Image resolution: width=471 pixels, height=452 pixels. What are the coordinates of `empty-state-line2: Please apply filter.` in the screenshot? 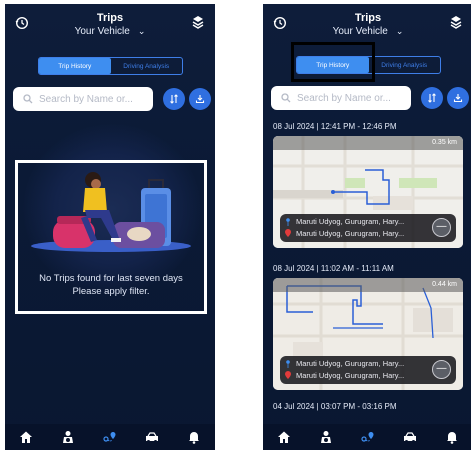 It's located at (111, 291).